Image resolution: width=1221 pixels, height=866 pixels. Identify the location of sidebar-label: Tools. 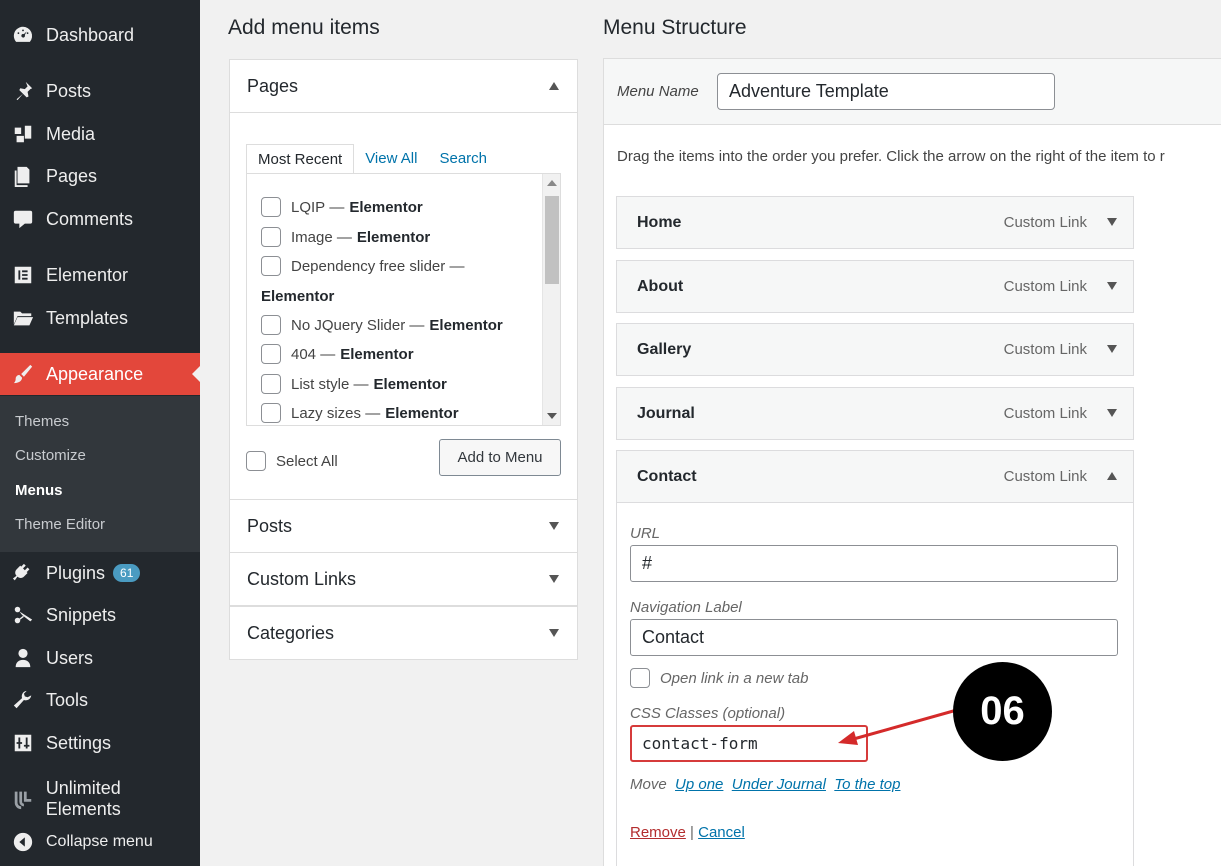
(67, 699).